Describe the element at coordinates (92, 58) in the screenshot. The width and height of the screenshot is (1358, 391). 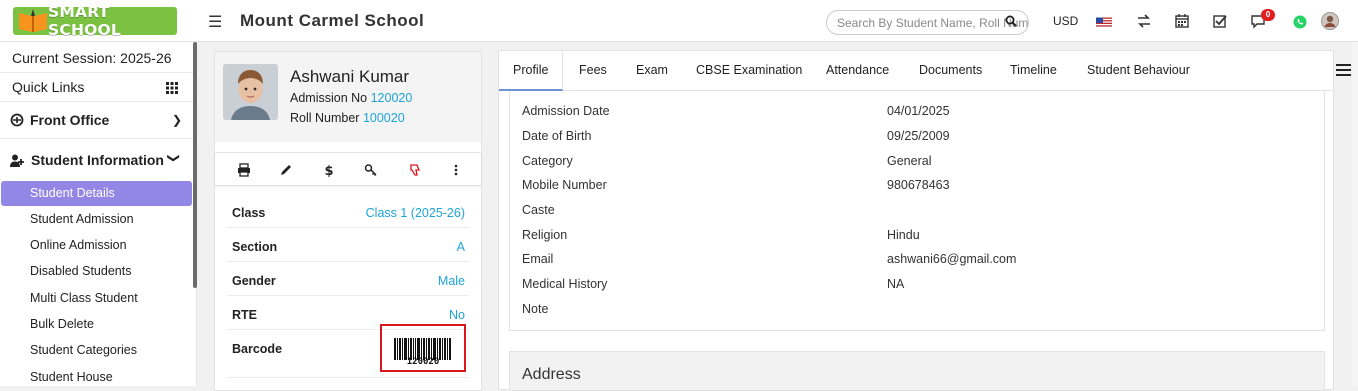
I see `current-session: Current Session: 2025-26` at that location.